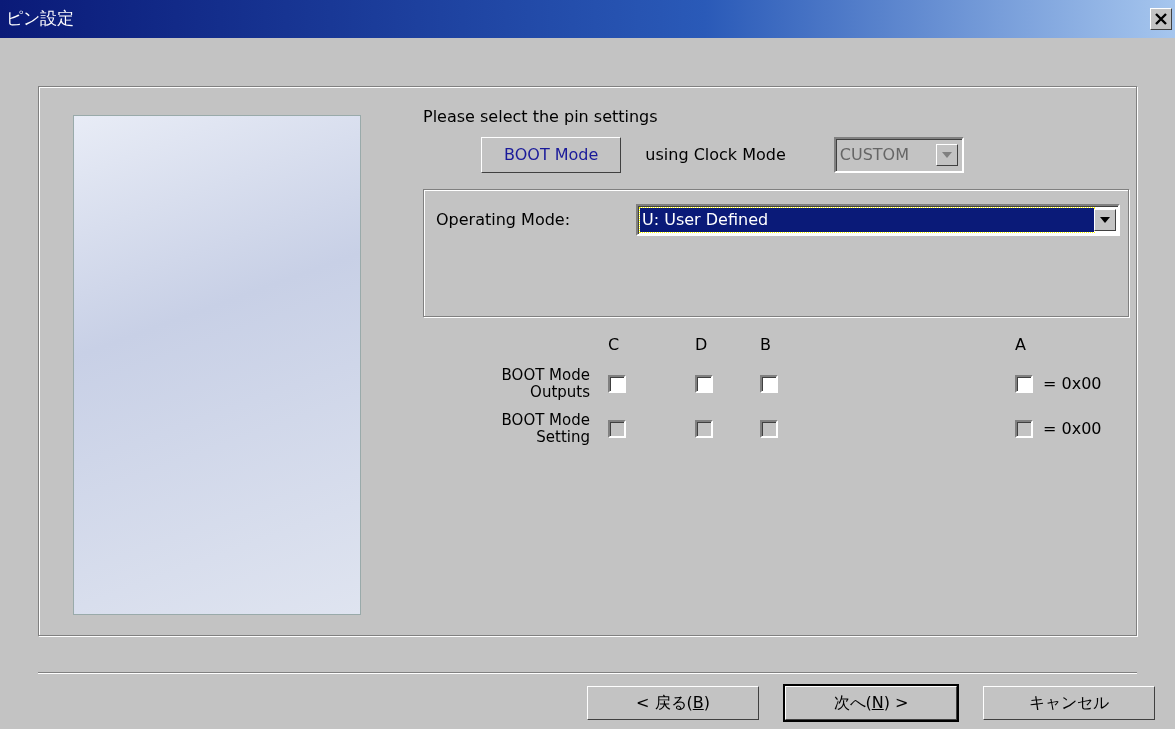  Describe the element at coordinates (545, 428) in the screenshot. I see `row-label: BOOT Mode Setting` at that location.